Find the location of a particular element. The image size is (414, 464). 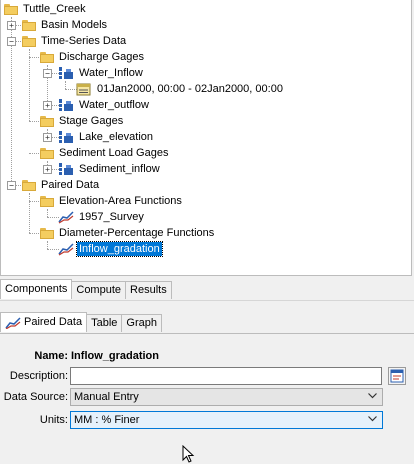

tree-node-label: Diameter-Percentage Functions is located at coordinates (137, 233).